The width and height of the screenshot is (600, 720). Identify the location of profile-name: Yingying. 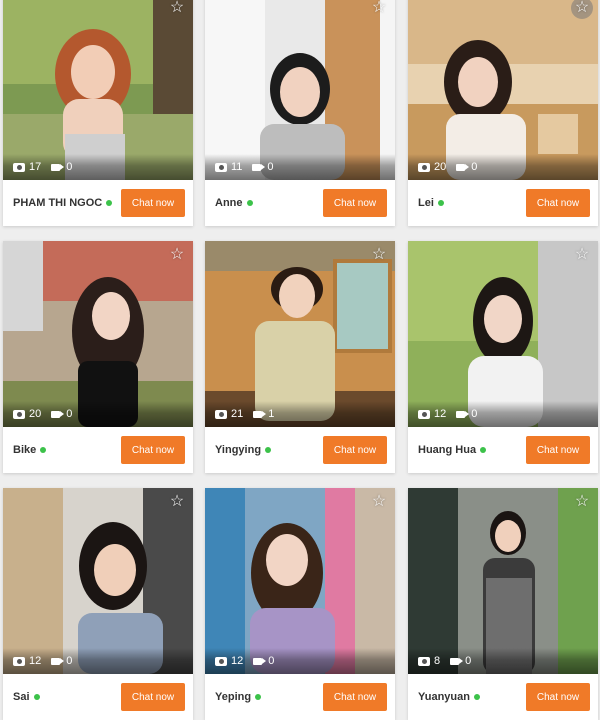
(238, 450).